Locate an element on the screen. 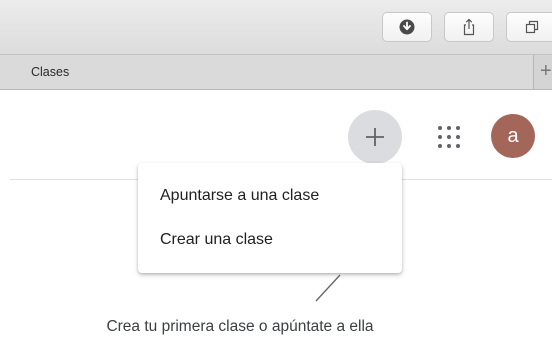 This screenshot has height=341, width=552. download-button is located at coordinates (407, 27).